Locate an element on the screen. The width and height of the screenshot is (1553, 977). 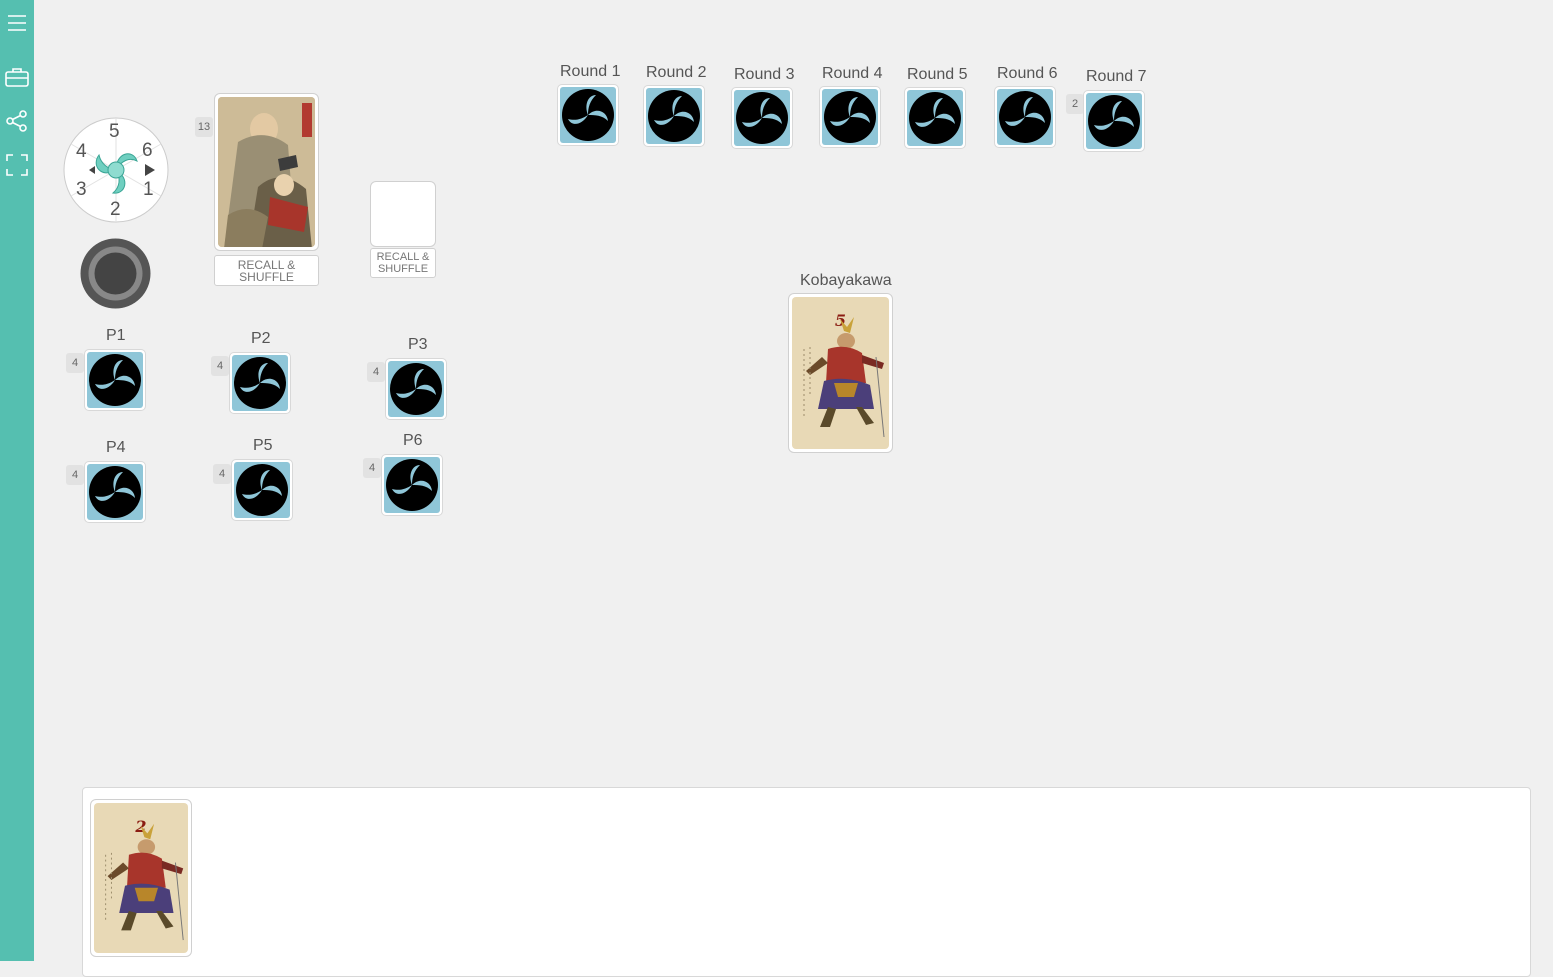
wheel-number: 2 is located at coordinates (115, 209).